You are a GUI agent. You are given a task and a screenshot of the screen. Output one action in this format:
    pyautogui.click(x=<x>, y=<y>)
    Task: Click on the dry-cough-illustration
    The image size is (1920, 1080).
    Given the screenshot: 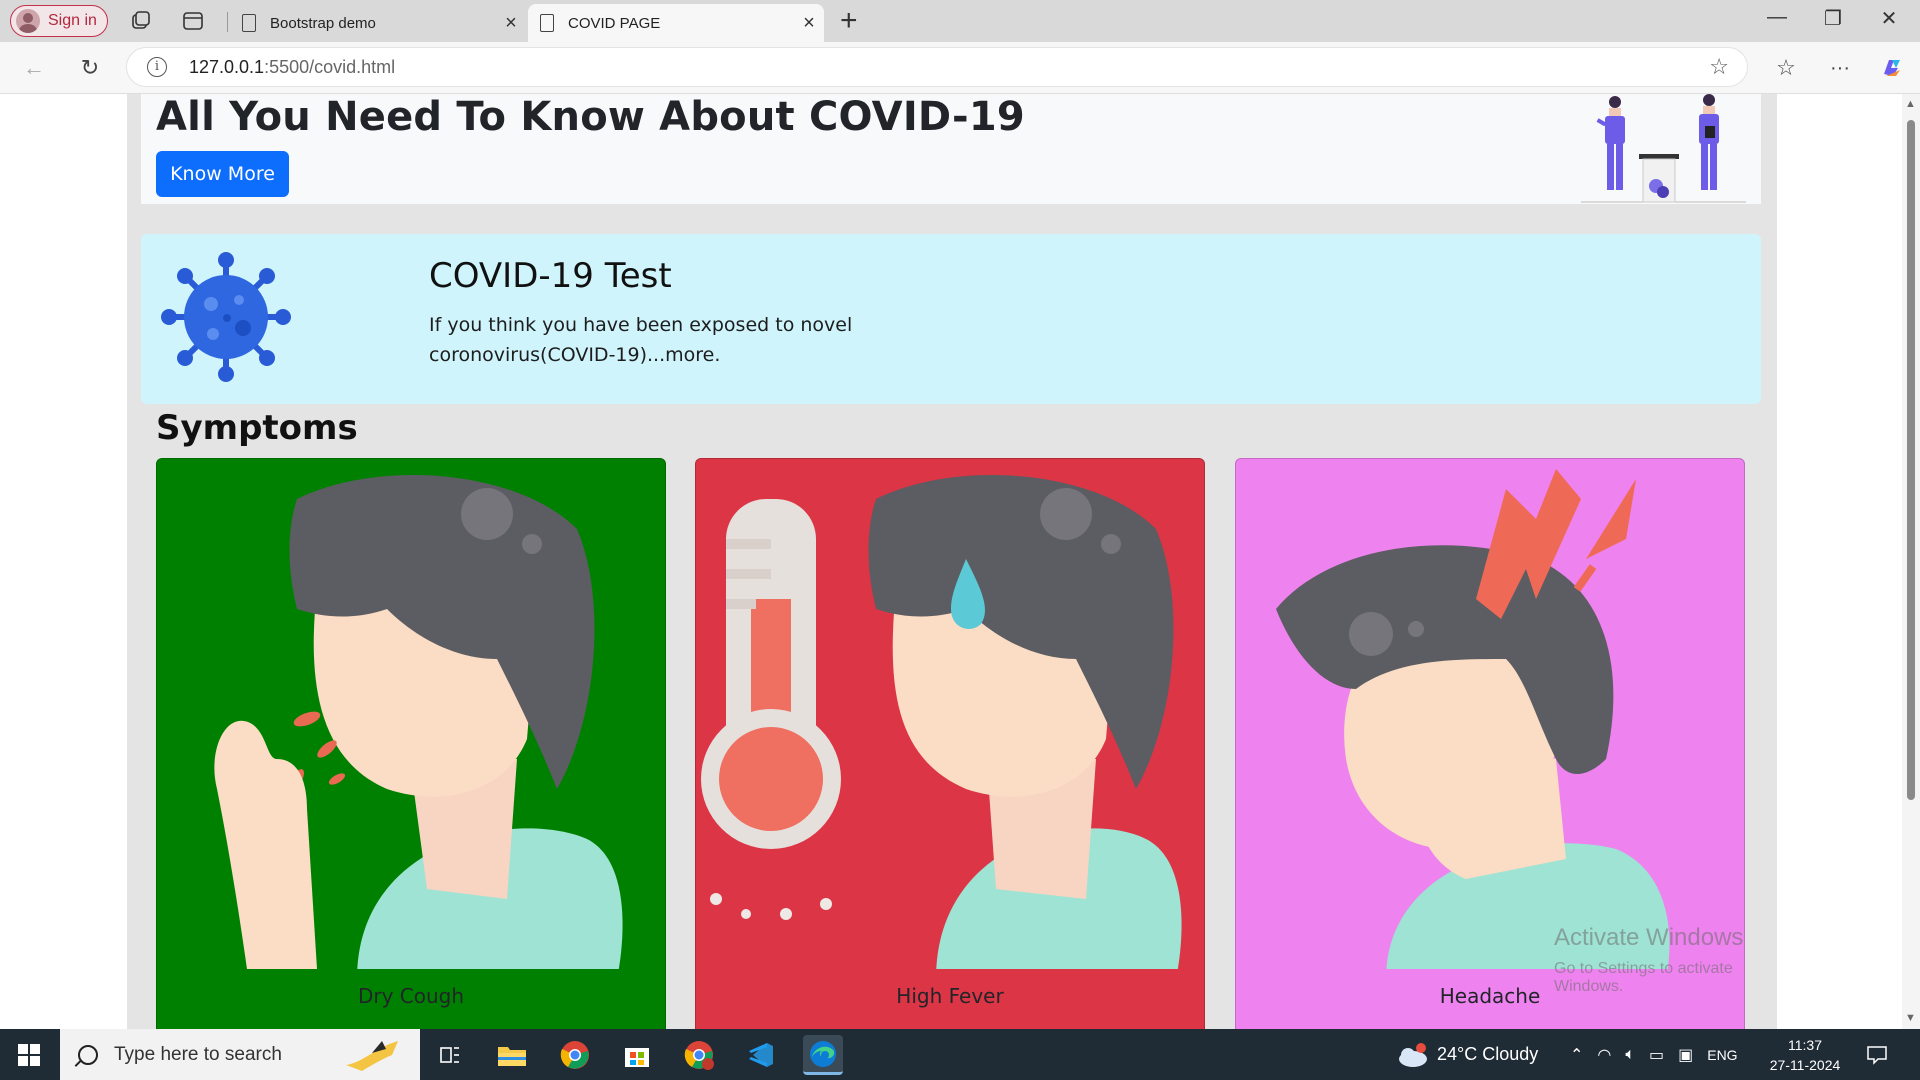 What is the action you would take?
    pyautogui.click(x=418, y=722)
    